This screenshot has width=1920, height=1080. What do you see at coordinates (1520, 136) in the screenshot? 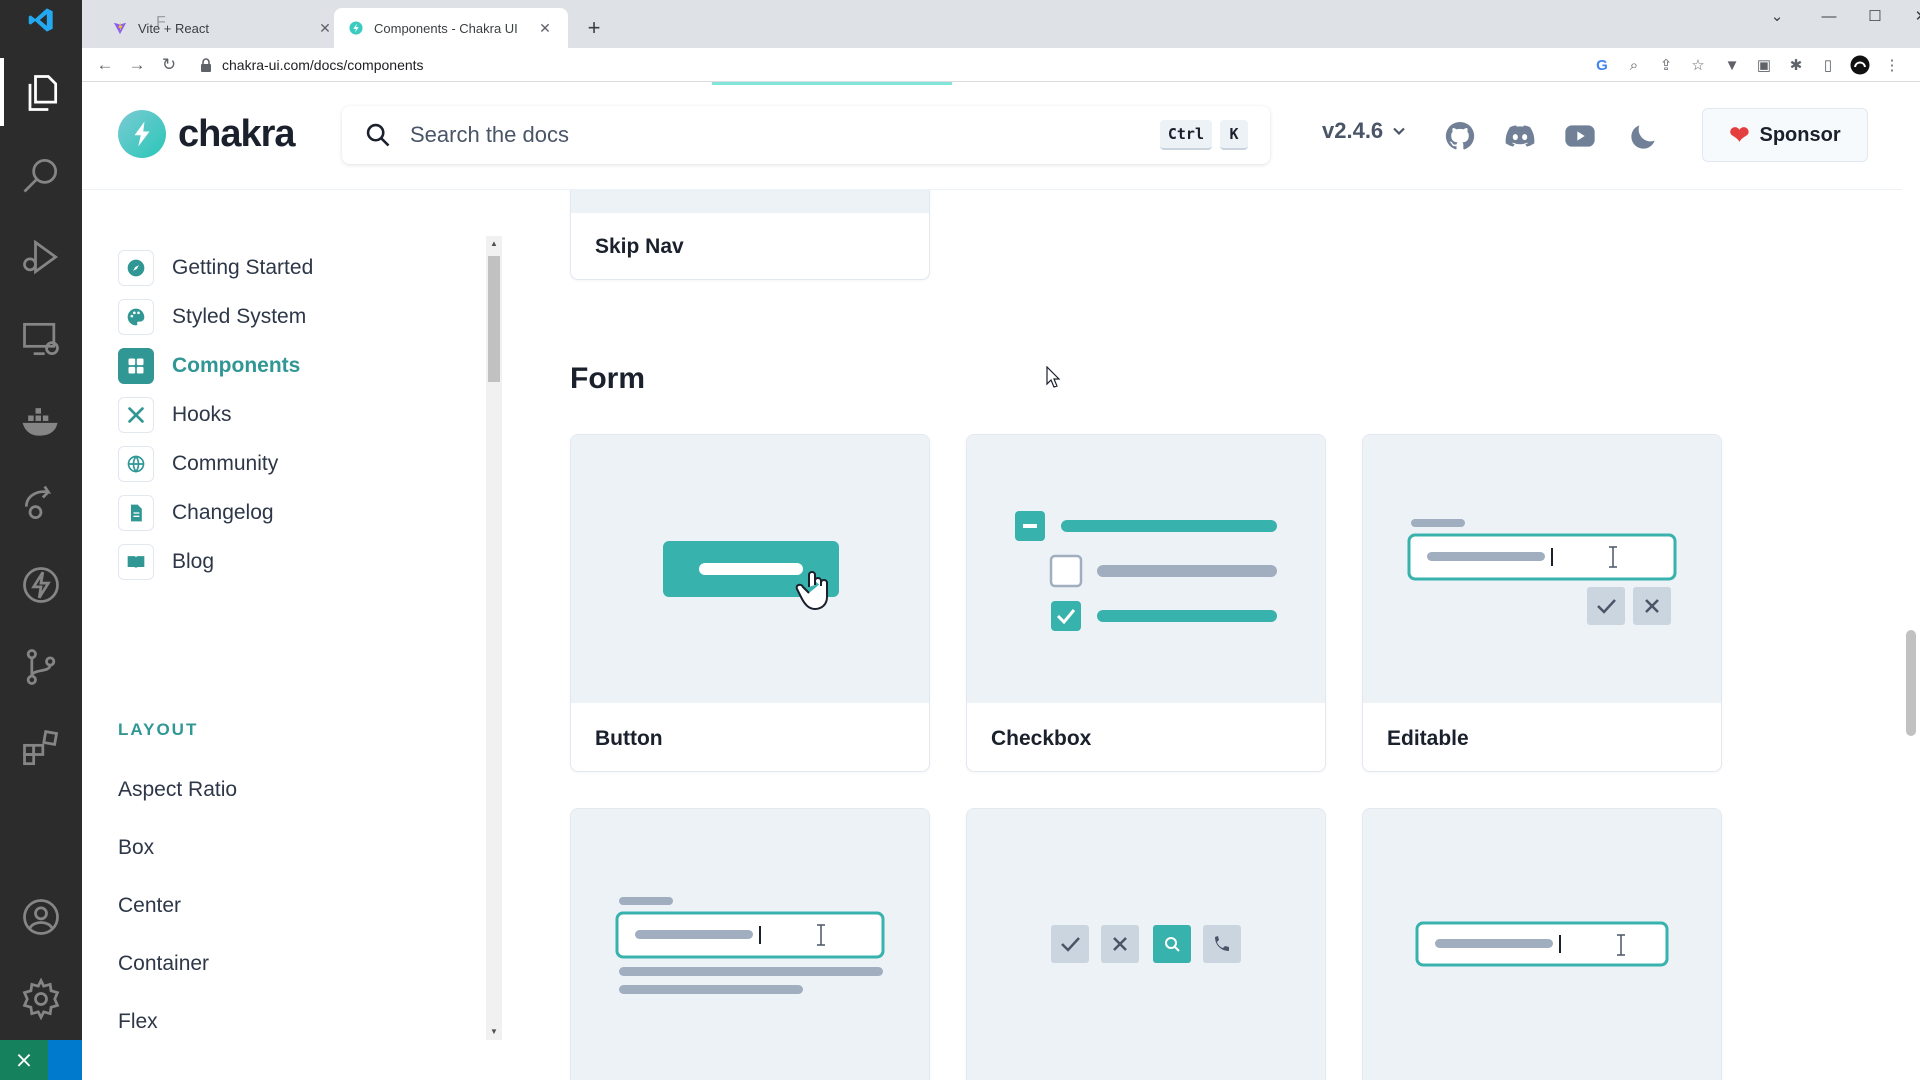
I see `discord-icon` at bounding box center [1520, 136].